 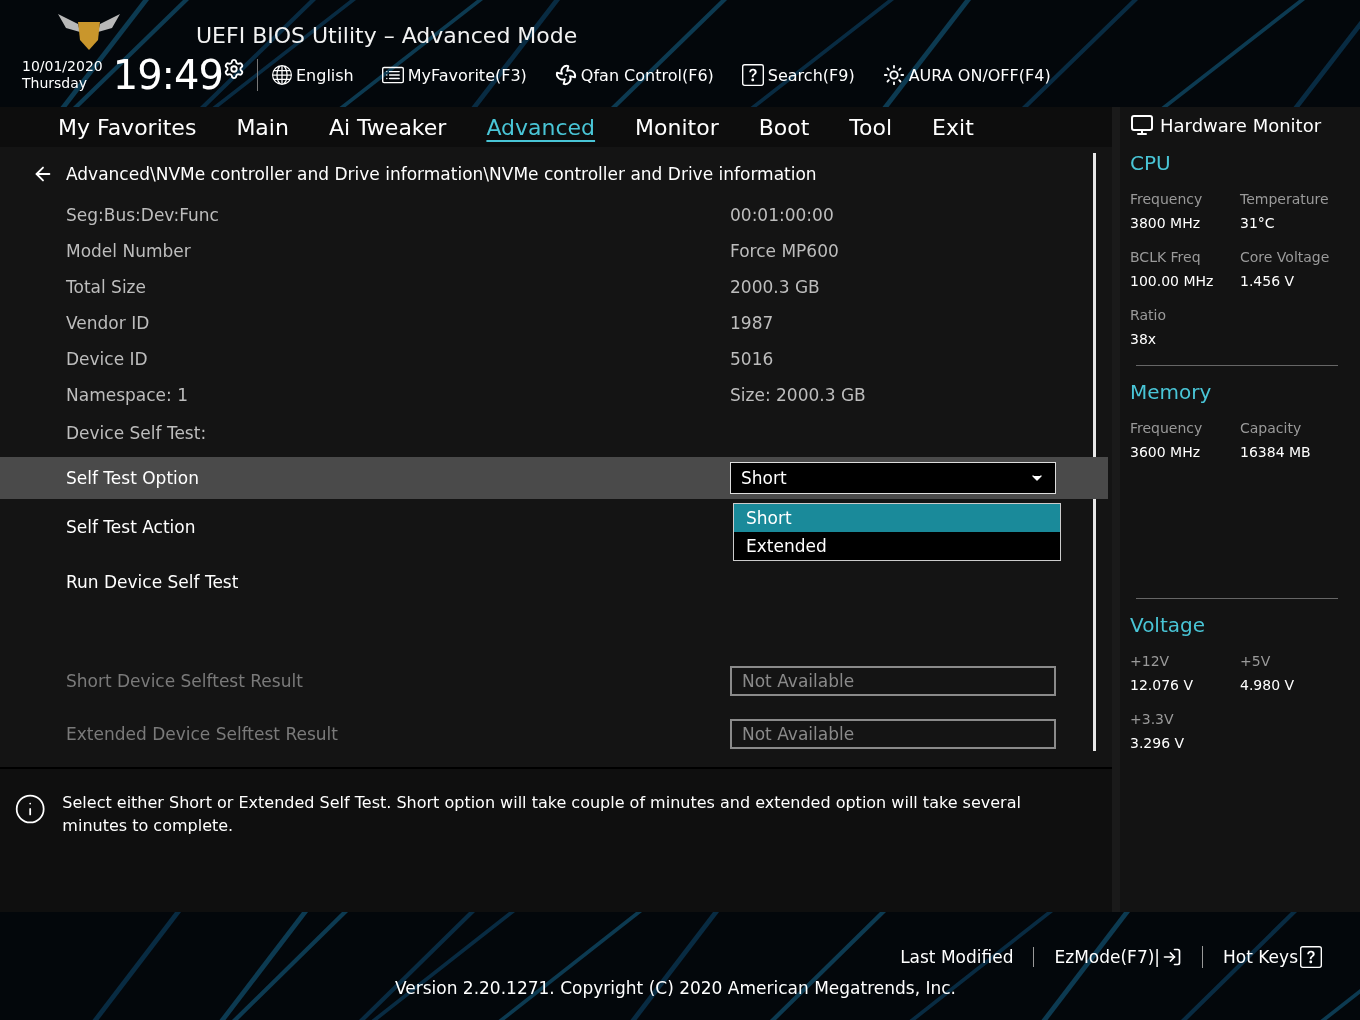 What do you see at coordinates (1268, 685) in the screenshot?
I see `reading-value: 4.980 V` at bounding box center [1268, 685].